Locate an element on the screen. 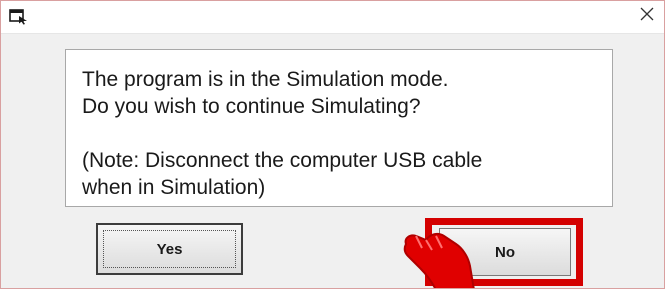 This screenshot has height=289, width=665. message-note-line: (Note: Disconnect the computer USB cable is located at coordinates (282, 160).